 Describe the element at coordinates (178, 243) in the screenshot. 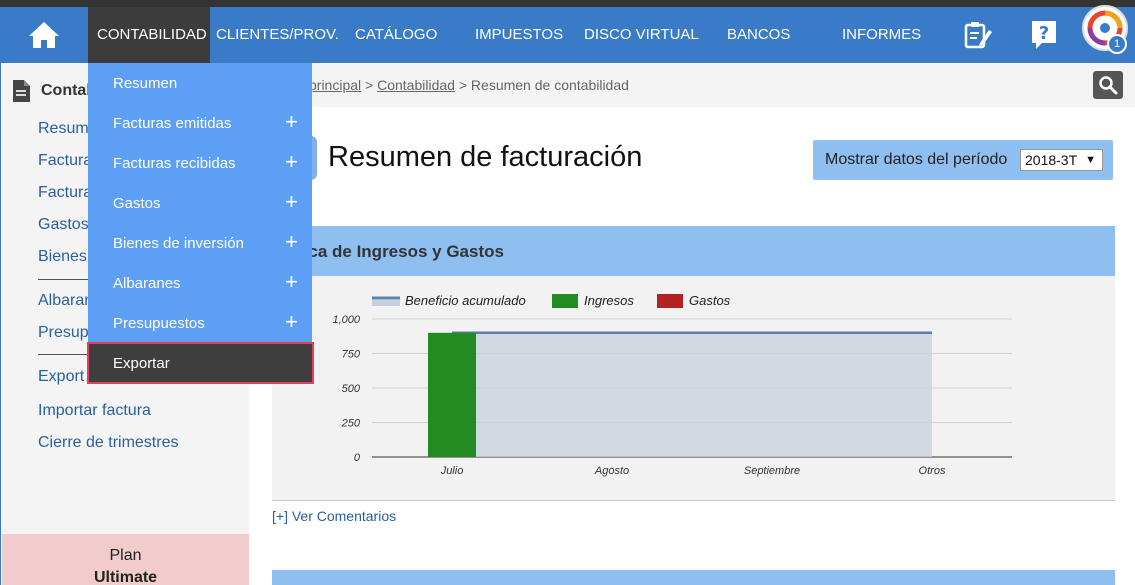

I see `menu-item-label: Bienes de inversión` at that location.